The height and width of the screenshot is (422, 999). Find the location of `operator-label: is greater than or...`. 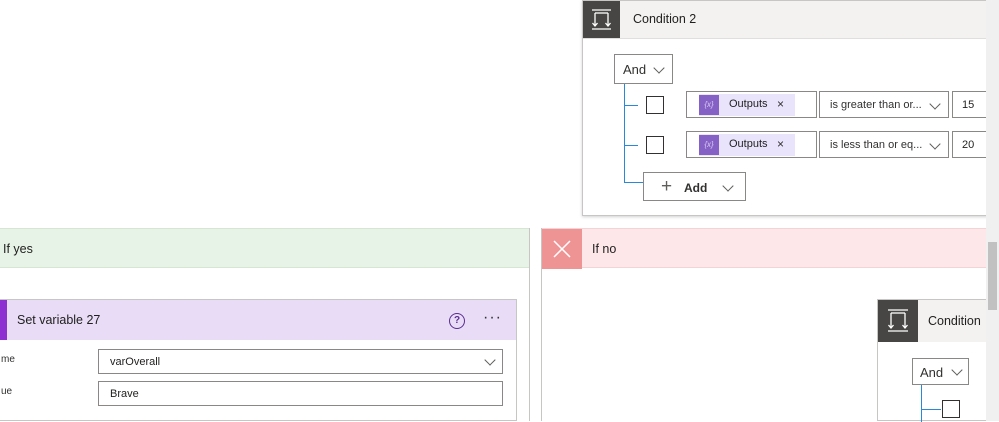

operator-label: is greater than or... is located at coordinates (876, 105).